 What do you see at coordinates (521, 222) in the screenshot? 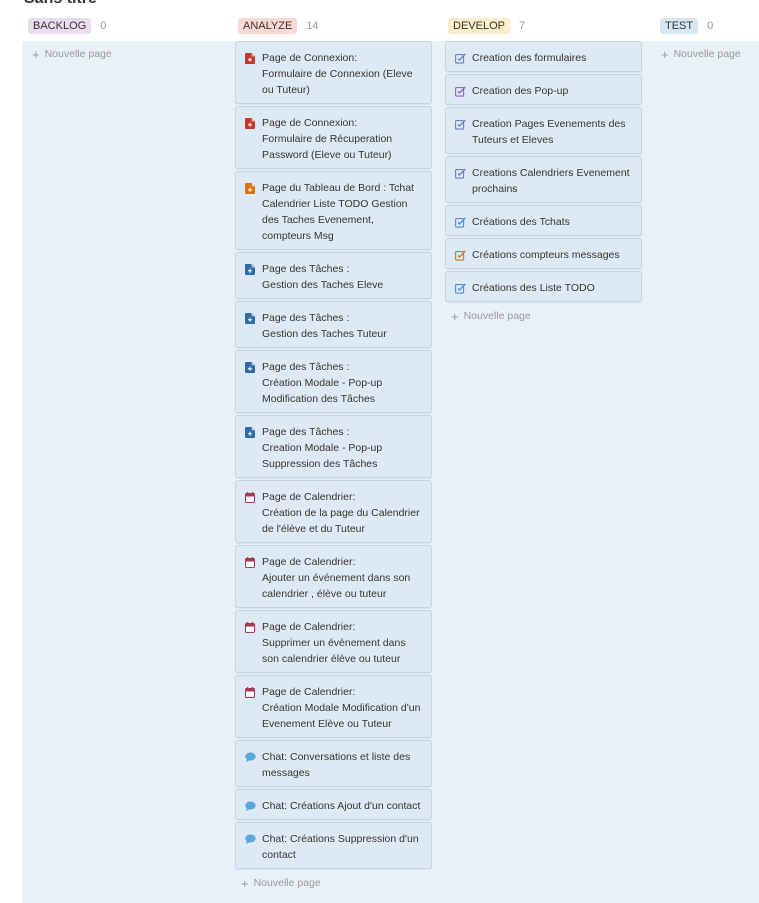
I see `card-title: Créations des Tchats` at bounding box center [521, 222].